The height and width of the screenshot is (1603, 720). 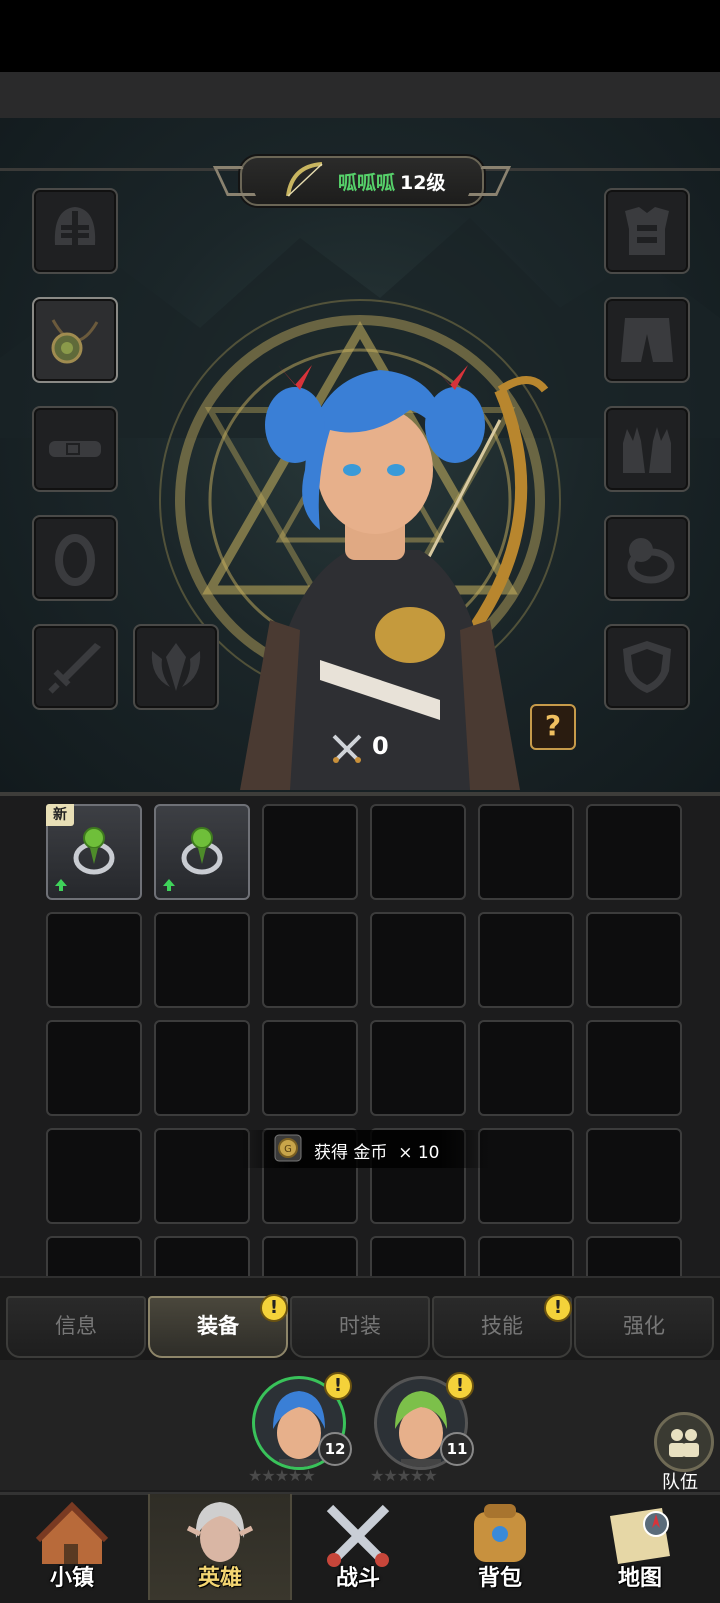 I want to click on slot-gloves, so click(x=647, y=449).